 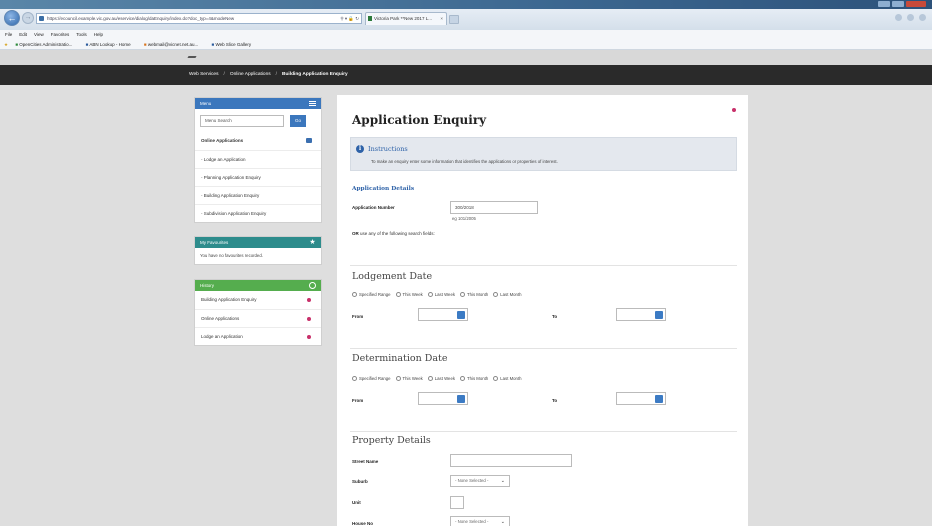 I want to click on favorites-star-icon, so click(x=910, y=17).